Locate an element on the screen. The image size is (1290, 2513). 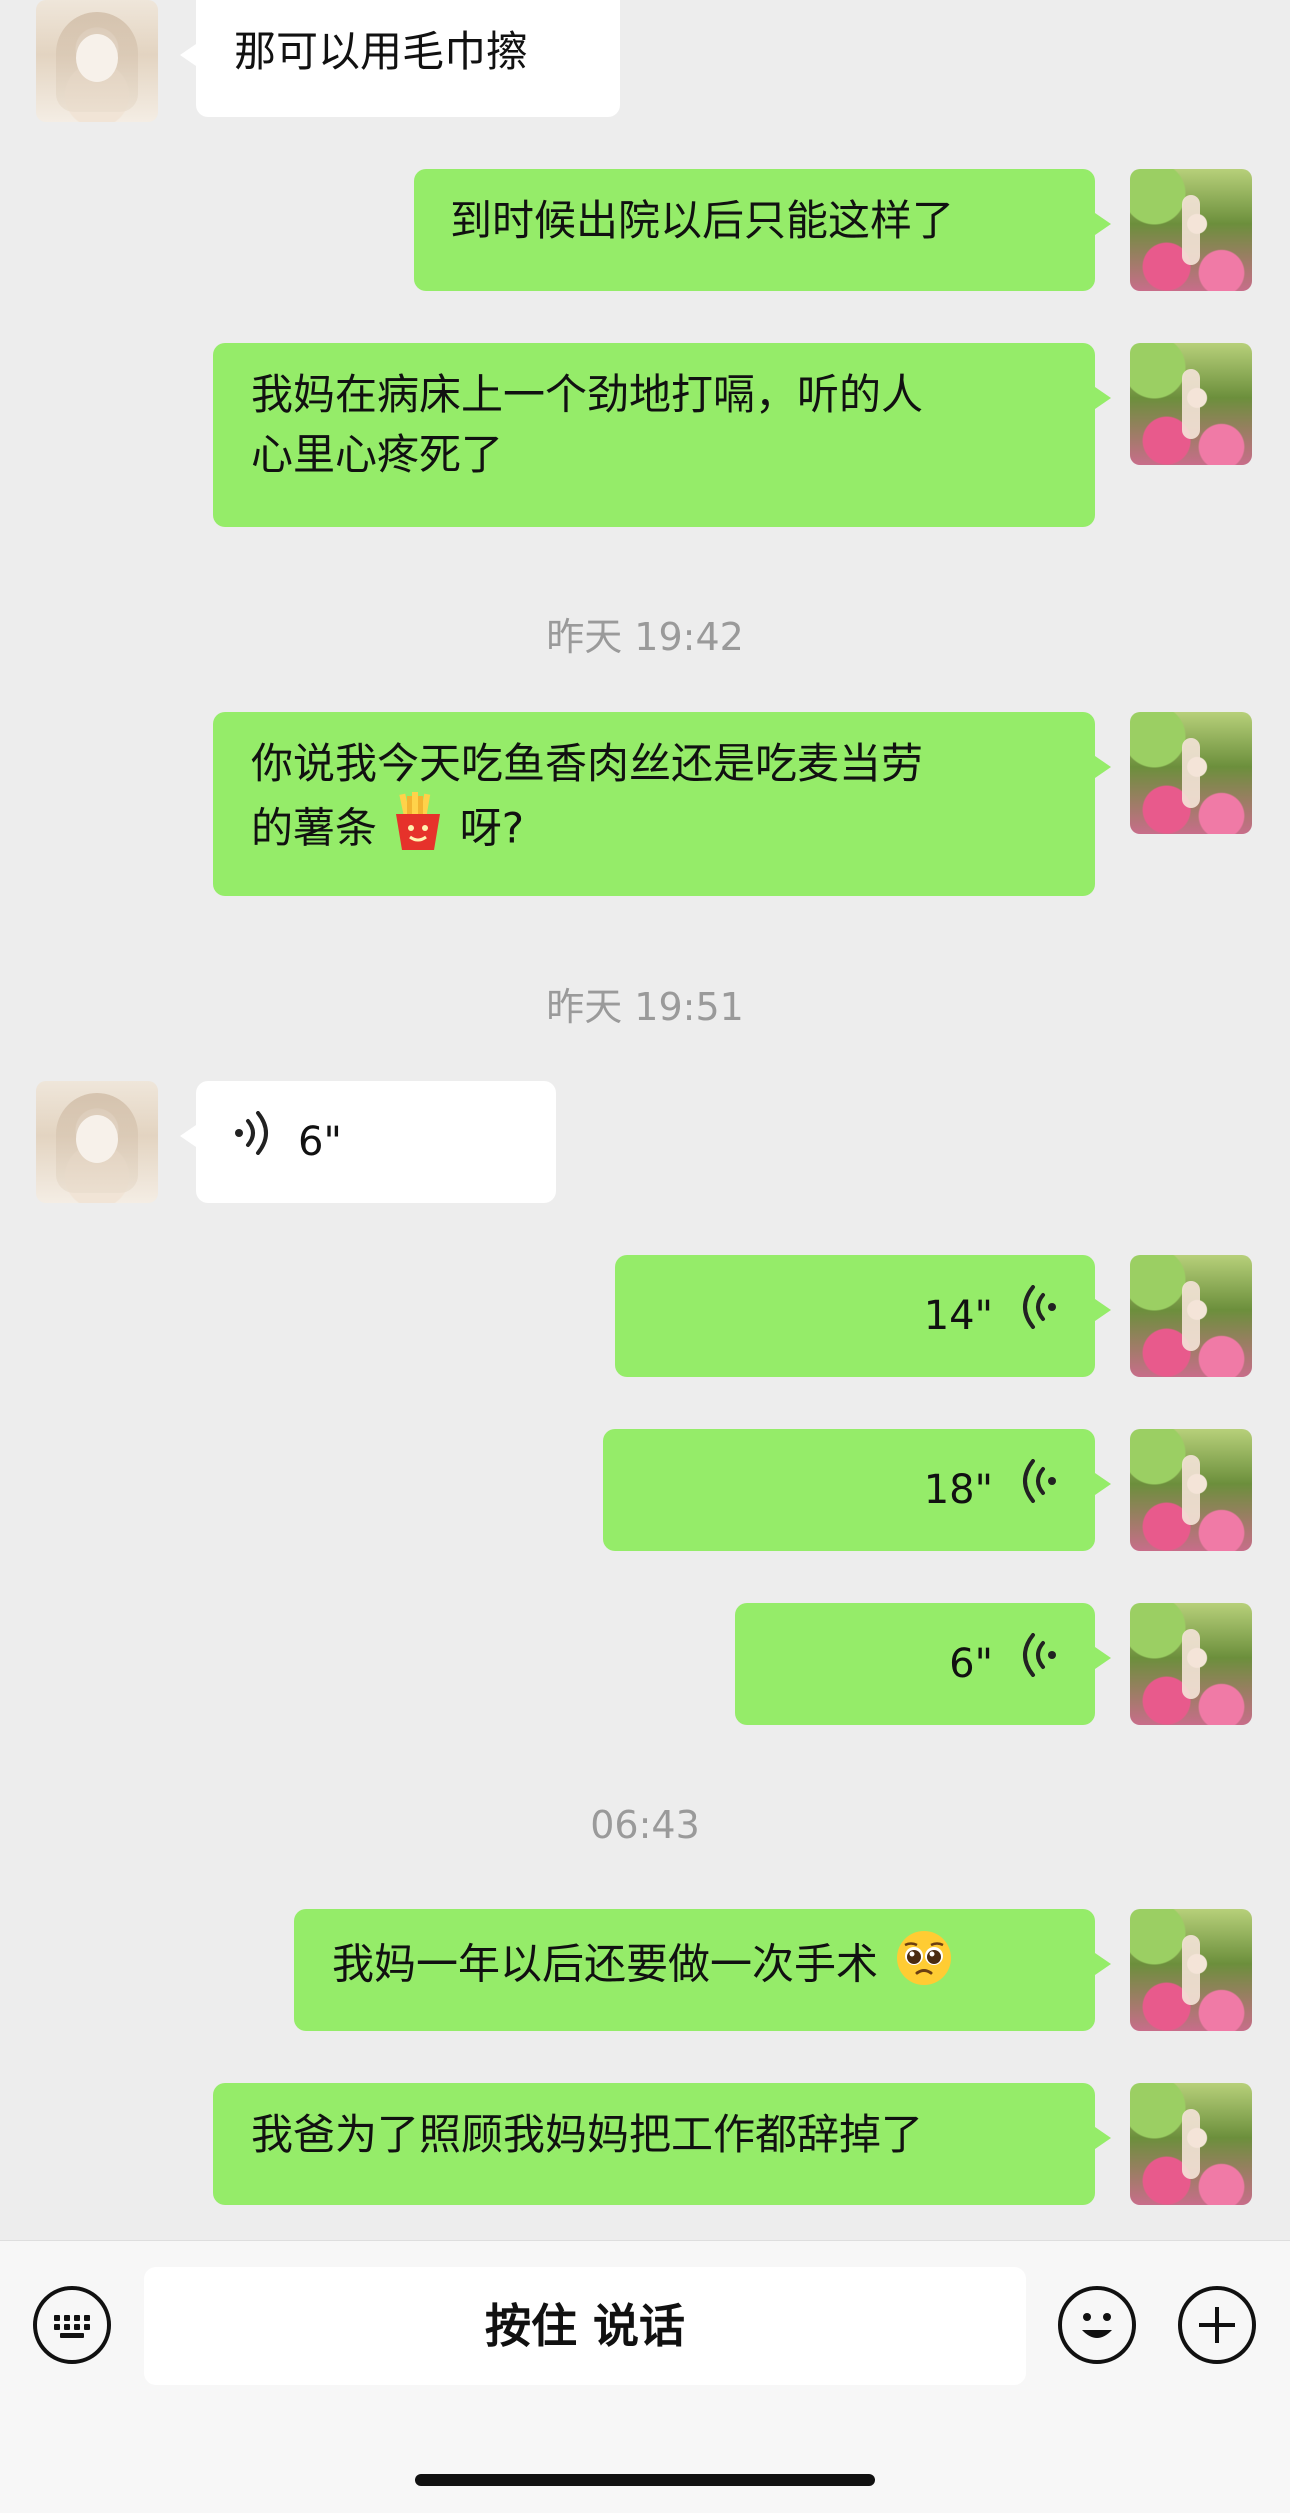
message-text: 我妈一年以后还要做一次手术 is located at coordinates (605, 1964).